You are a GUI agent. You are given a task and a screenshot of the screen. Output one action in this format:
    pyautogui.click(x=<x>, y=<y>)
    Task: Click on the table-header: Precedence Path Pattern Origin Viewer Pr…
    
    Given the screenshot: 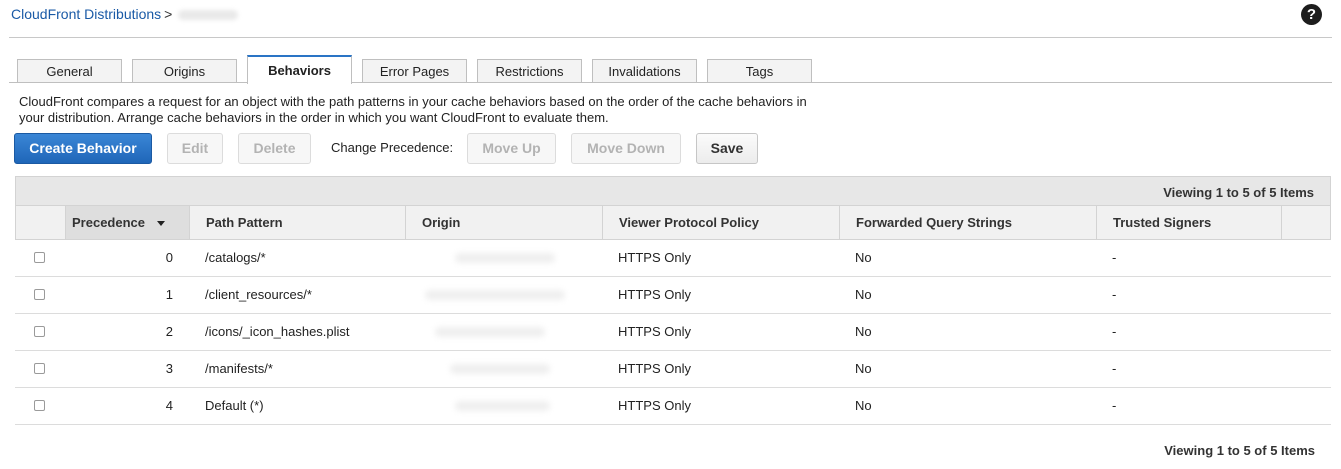 What is the action you would take?
    pyautogui.click(x=673, y=223)
    